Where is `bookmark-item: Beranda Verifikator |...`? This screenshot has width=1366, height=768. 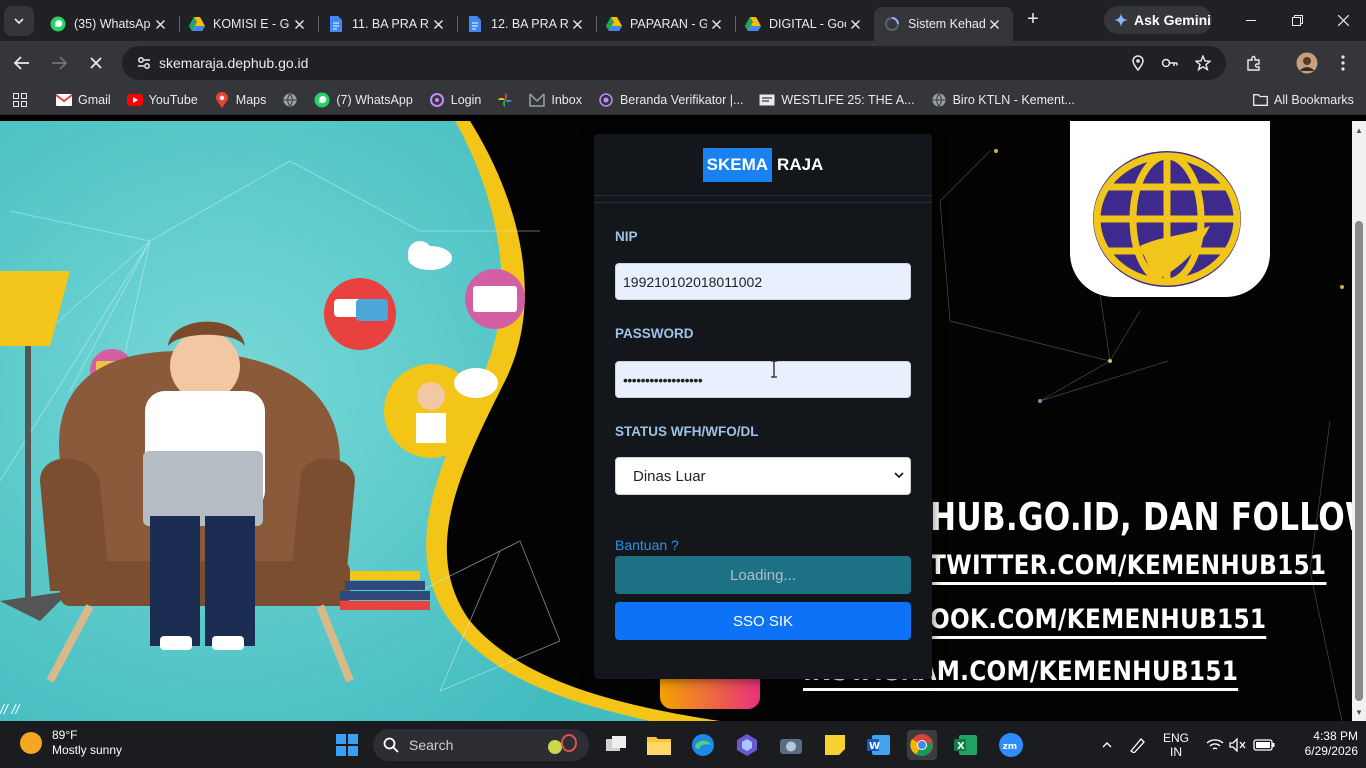 bookmark-item: Beranda Verifikator |... is located at coordinates (670, 100).